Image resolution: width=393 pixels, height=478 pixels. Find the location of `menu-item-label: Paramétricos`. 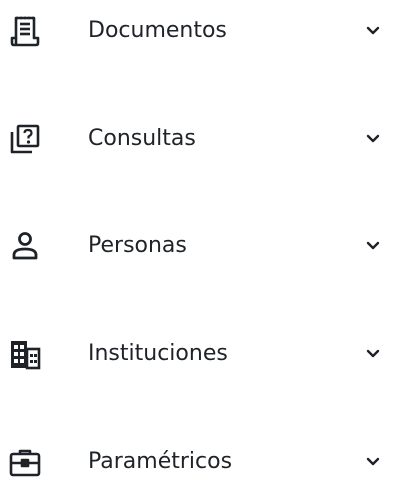

menu-item-label: Paramétricos is located at coordinates (160, 461).